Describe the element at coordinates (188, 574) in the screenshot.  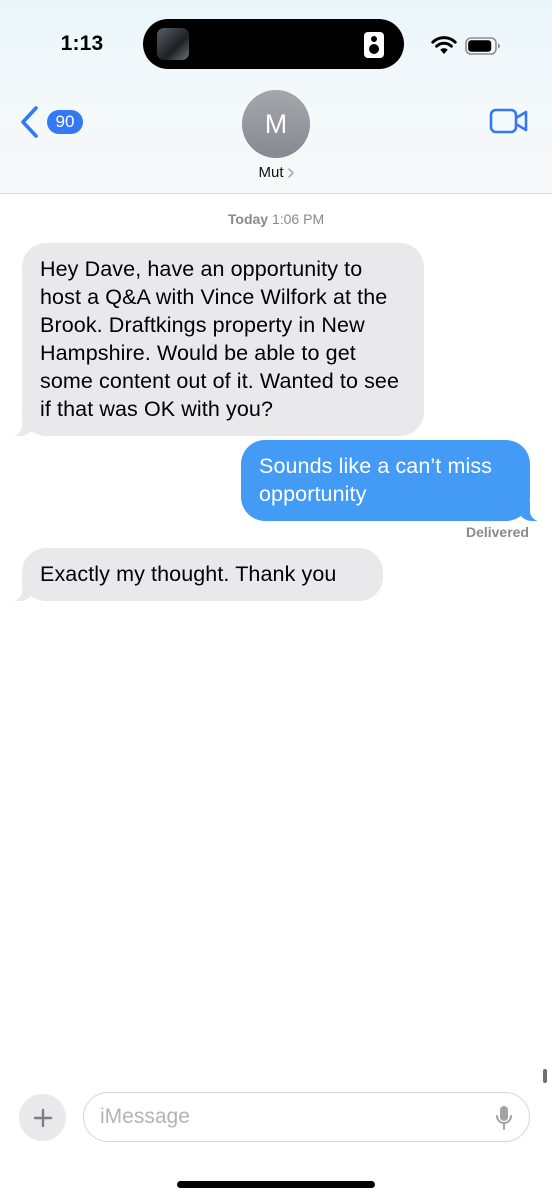
I see `message-text: Exactly my thought. Thank you` at that location.